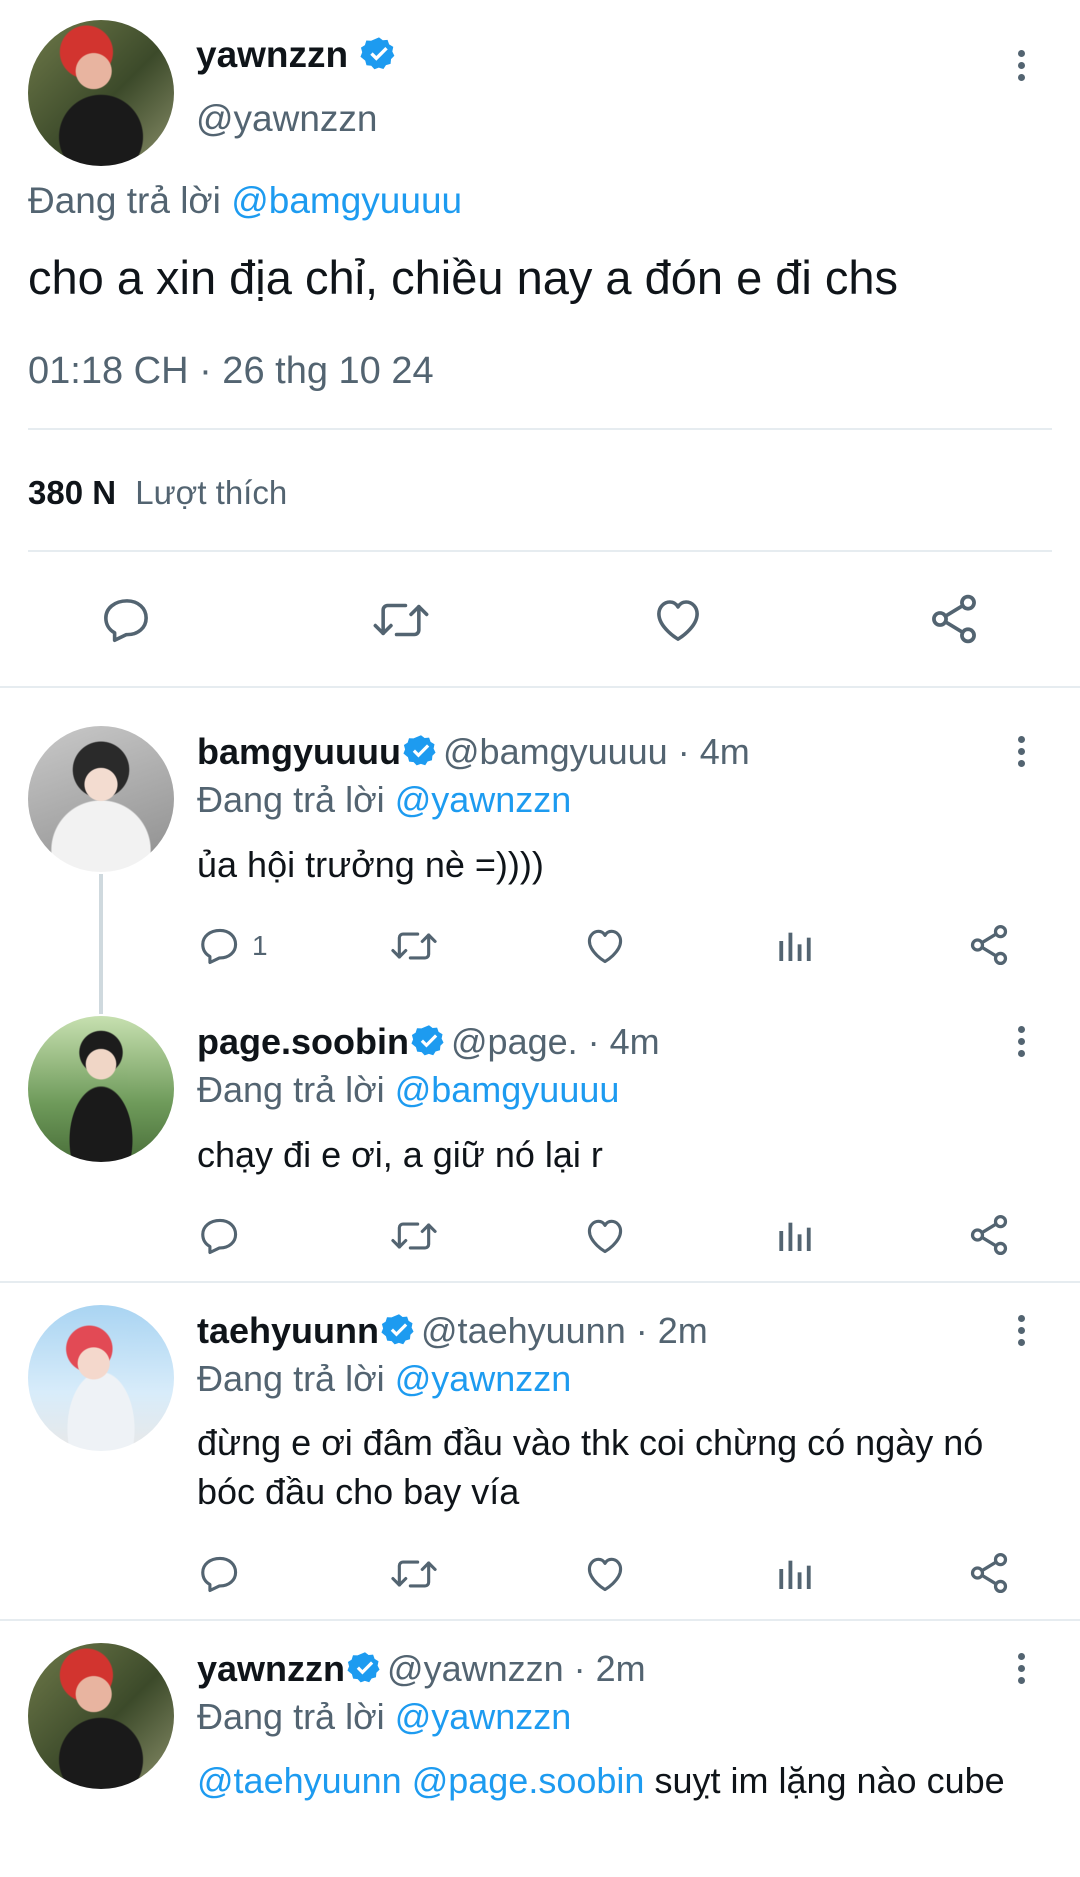 This screenshot has width=1080, height=1877. I want to click on reply-handle: @taehyuunn, so click(523, 1330).